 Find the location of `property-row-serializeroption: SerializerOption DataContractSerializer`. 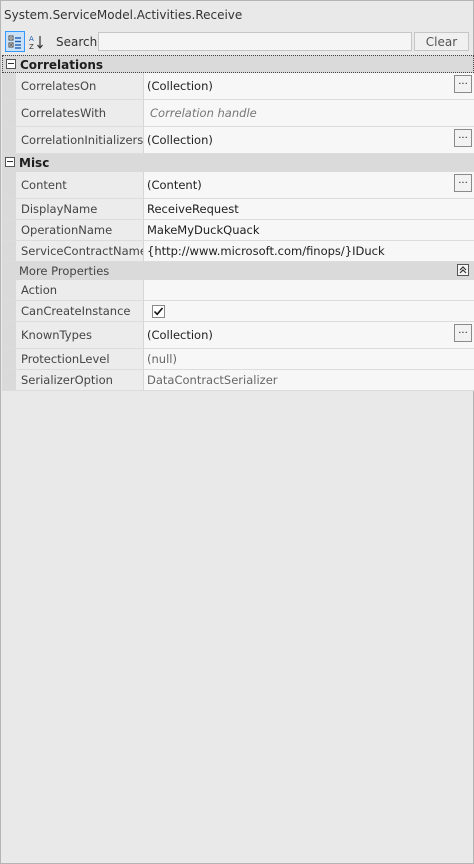

property-row-serializeroption: SerializerOption DataContractSerializer is located at coordinates (238, 380).